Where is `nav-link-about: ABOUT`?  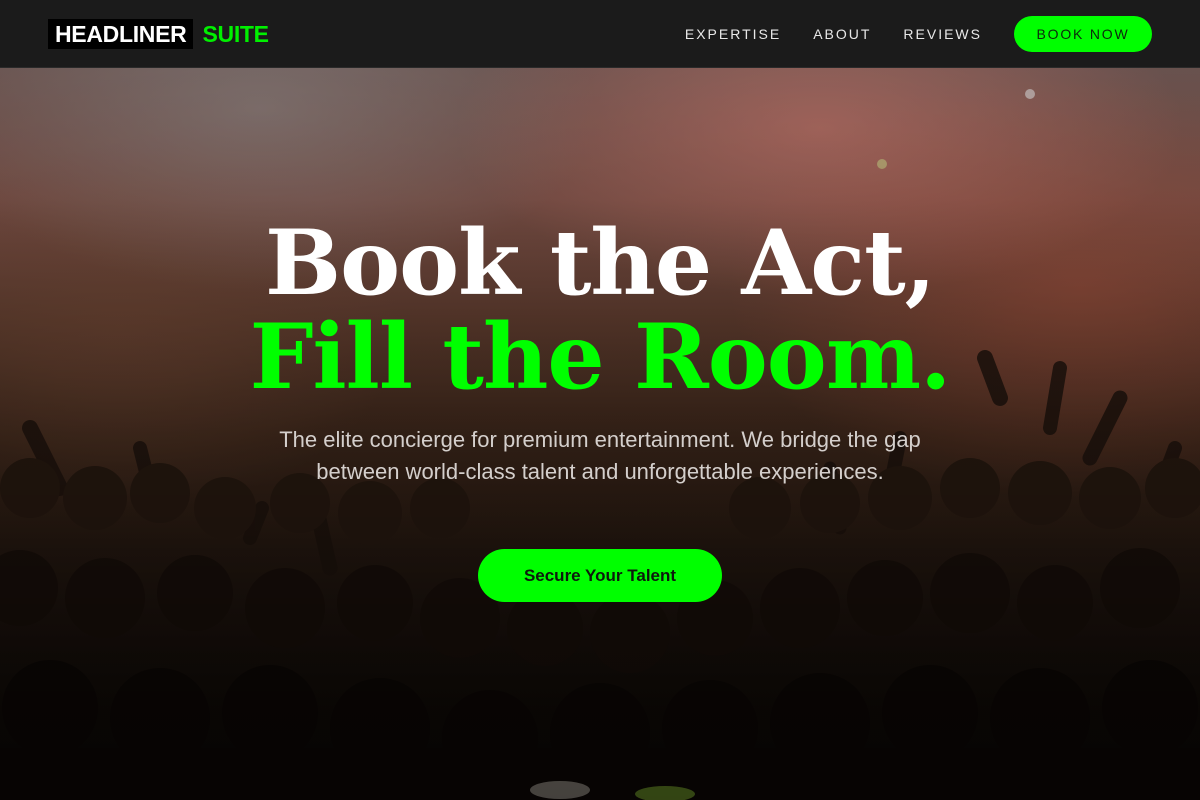 nav-link-about: ABOUT is located at coordinates (842, 34).